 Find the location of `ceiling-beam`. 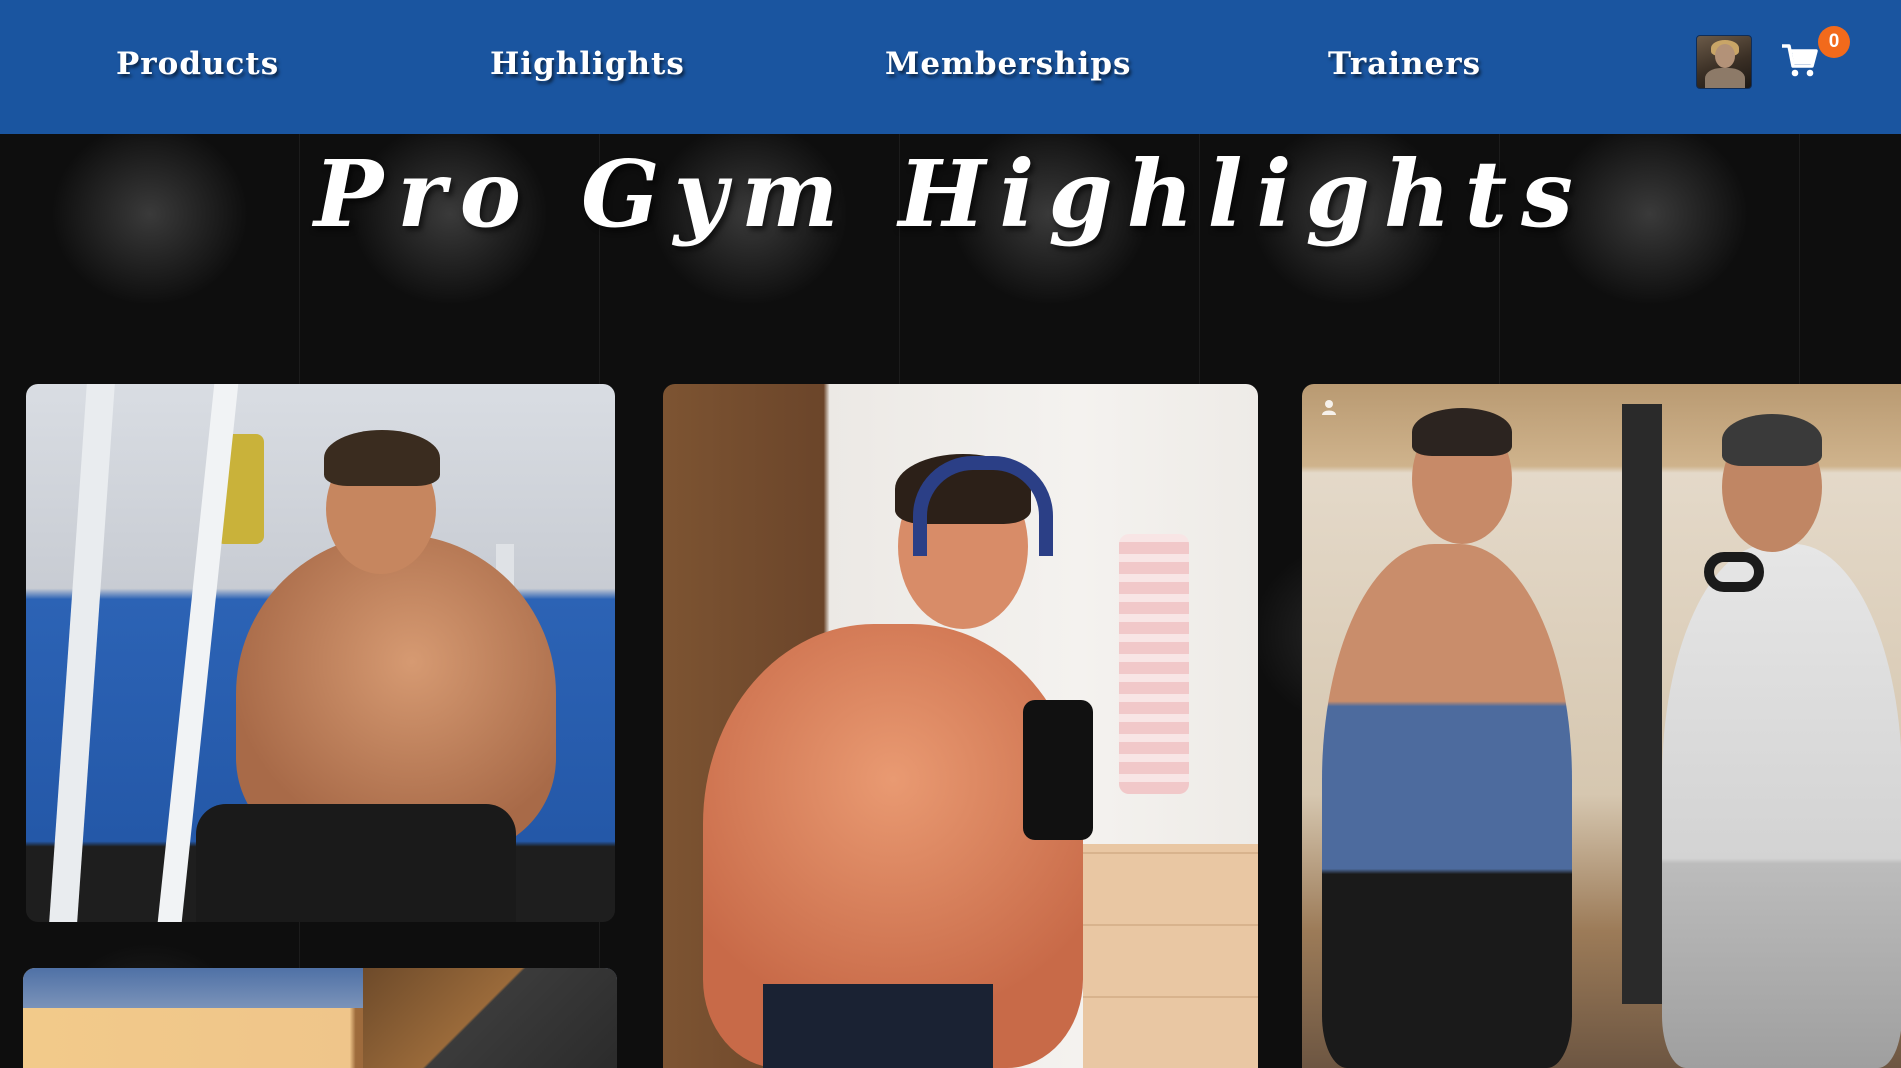

ceiling-beam is located at coordinates (490, 1018).